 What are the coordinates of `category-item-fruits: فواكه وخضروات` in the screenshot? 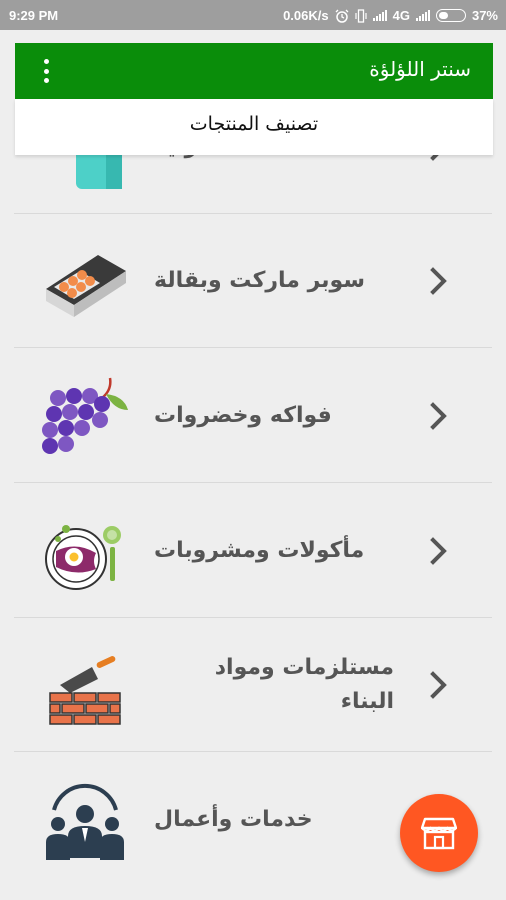 It's located at (253, 416).